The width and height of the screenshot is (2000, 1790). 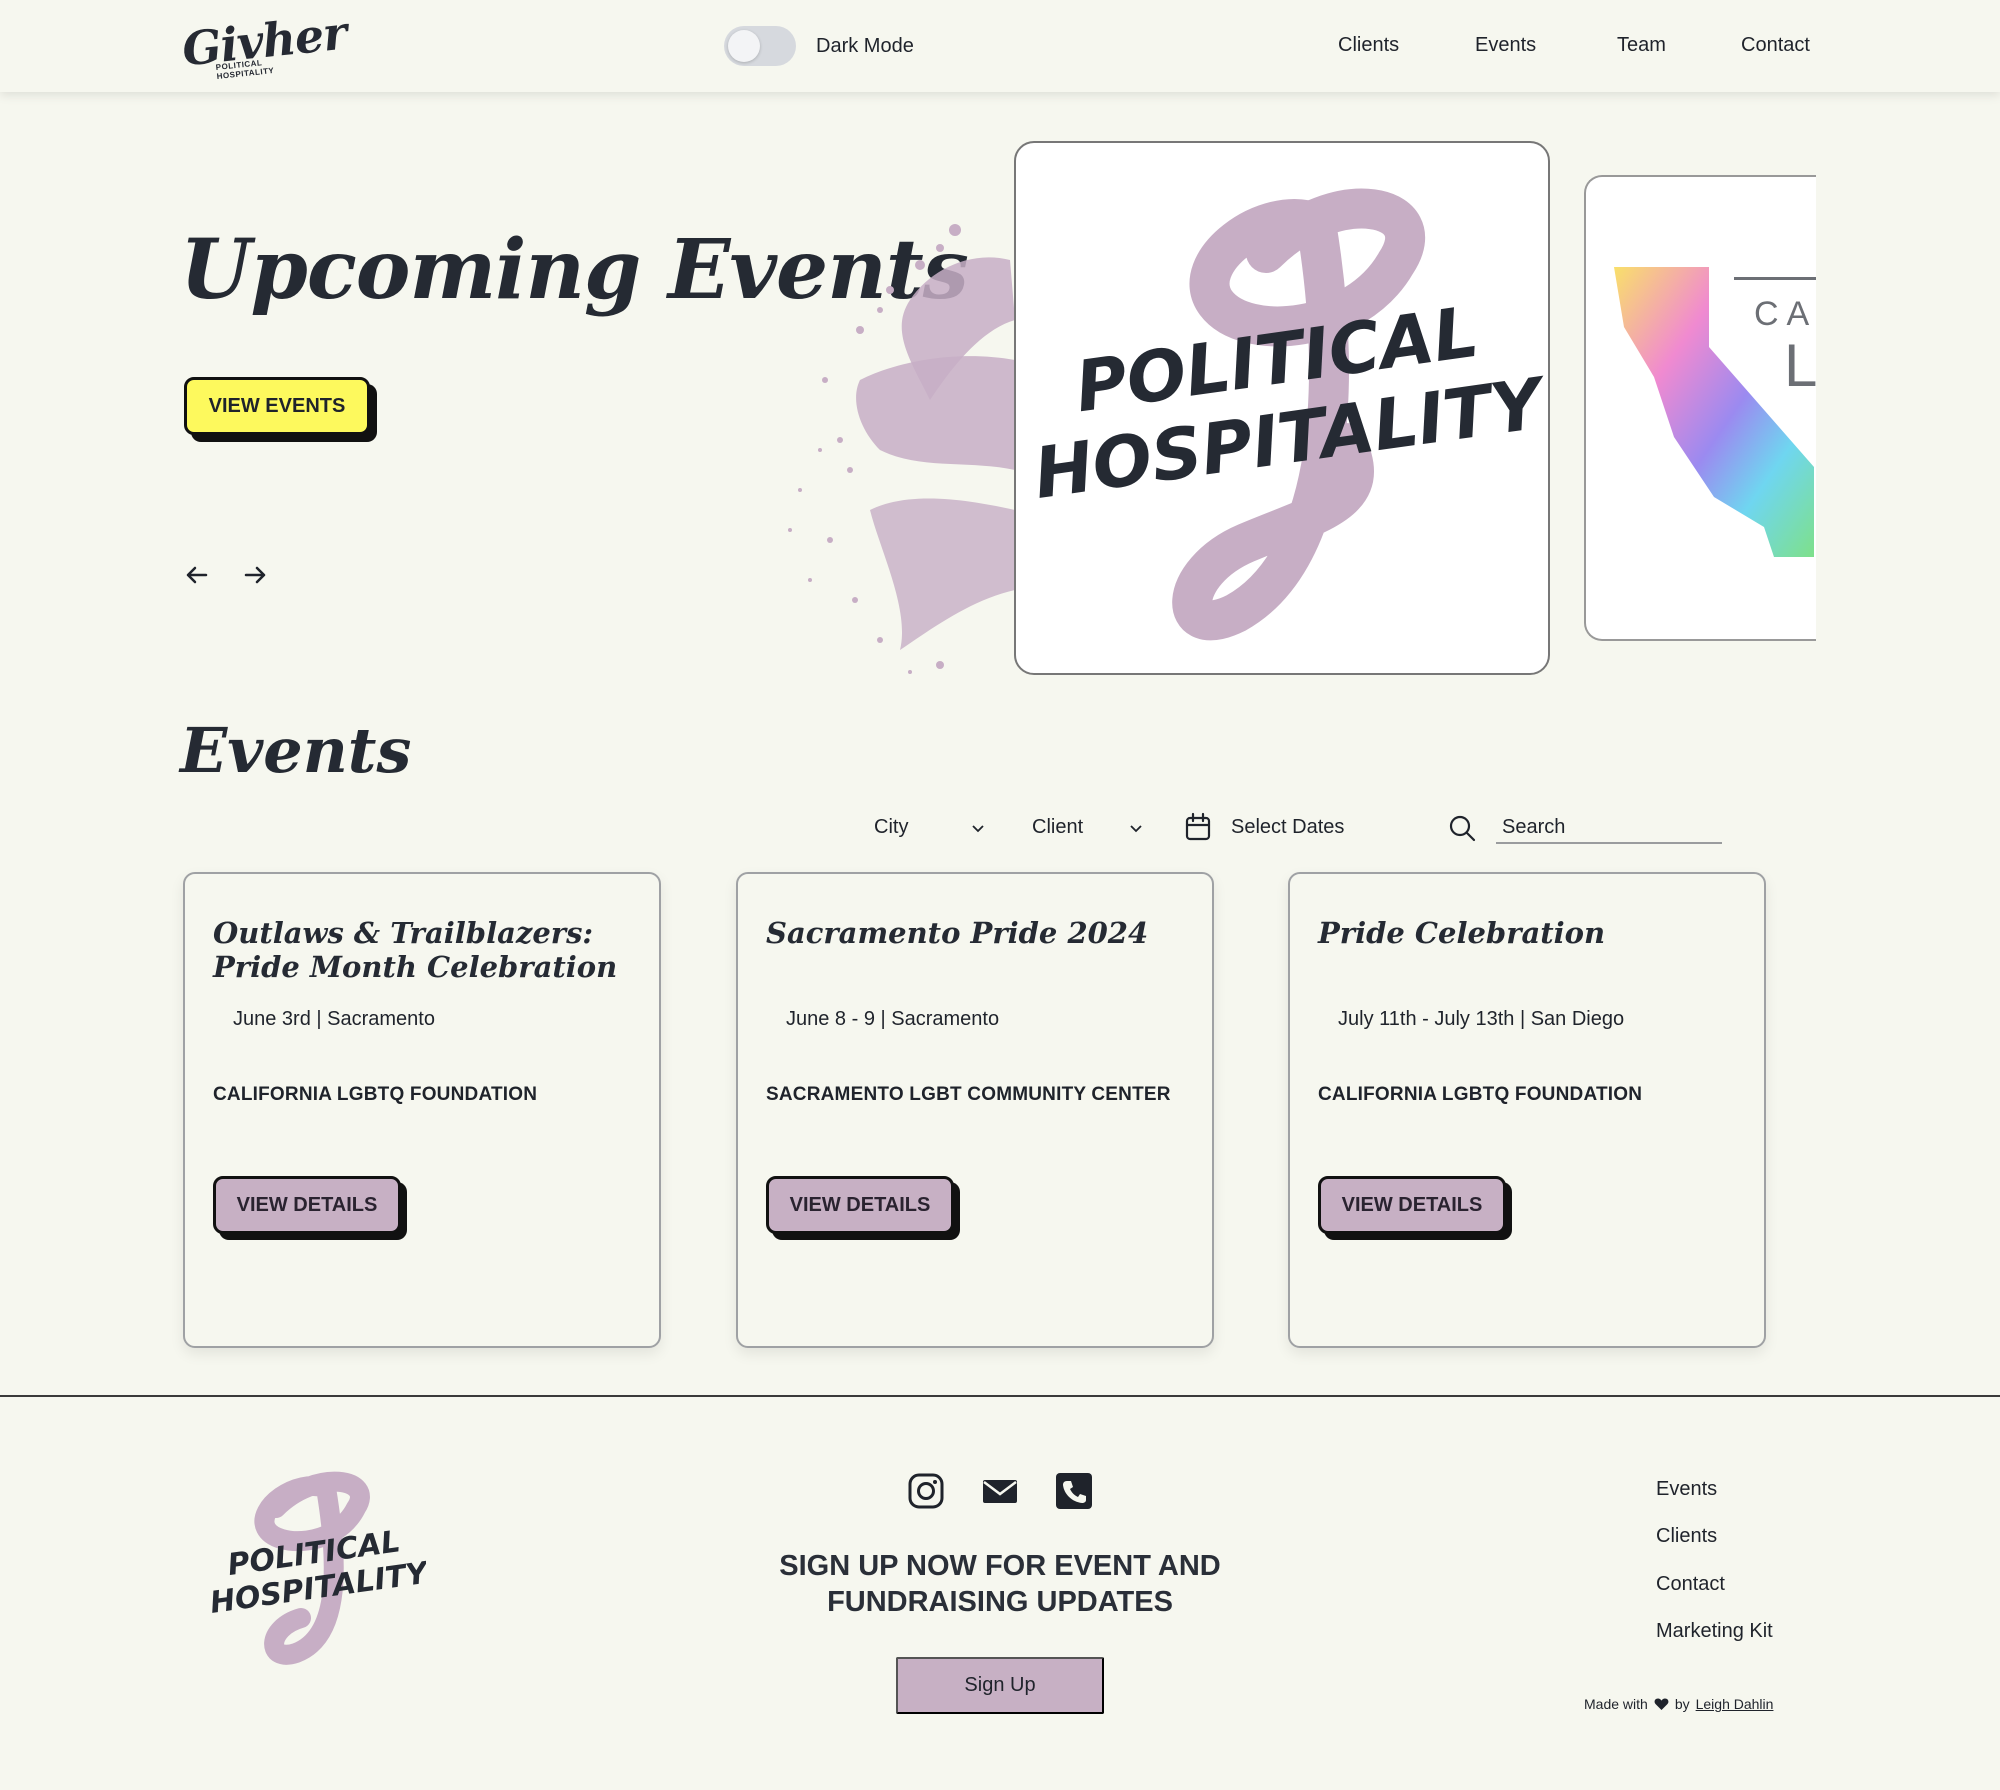 What do you see at coordinates (1616, 1704) in the screenshot?
I see `credit-prefix: Made with` at bounding box center [1616, 1704].